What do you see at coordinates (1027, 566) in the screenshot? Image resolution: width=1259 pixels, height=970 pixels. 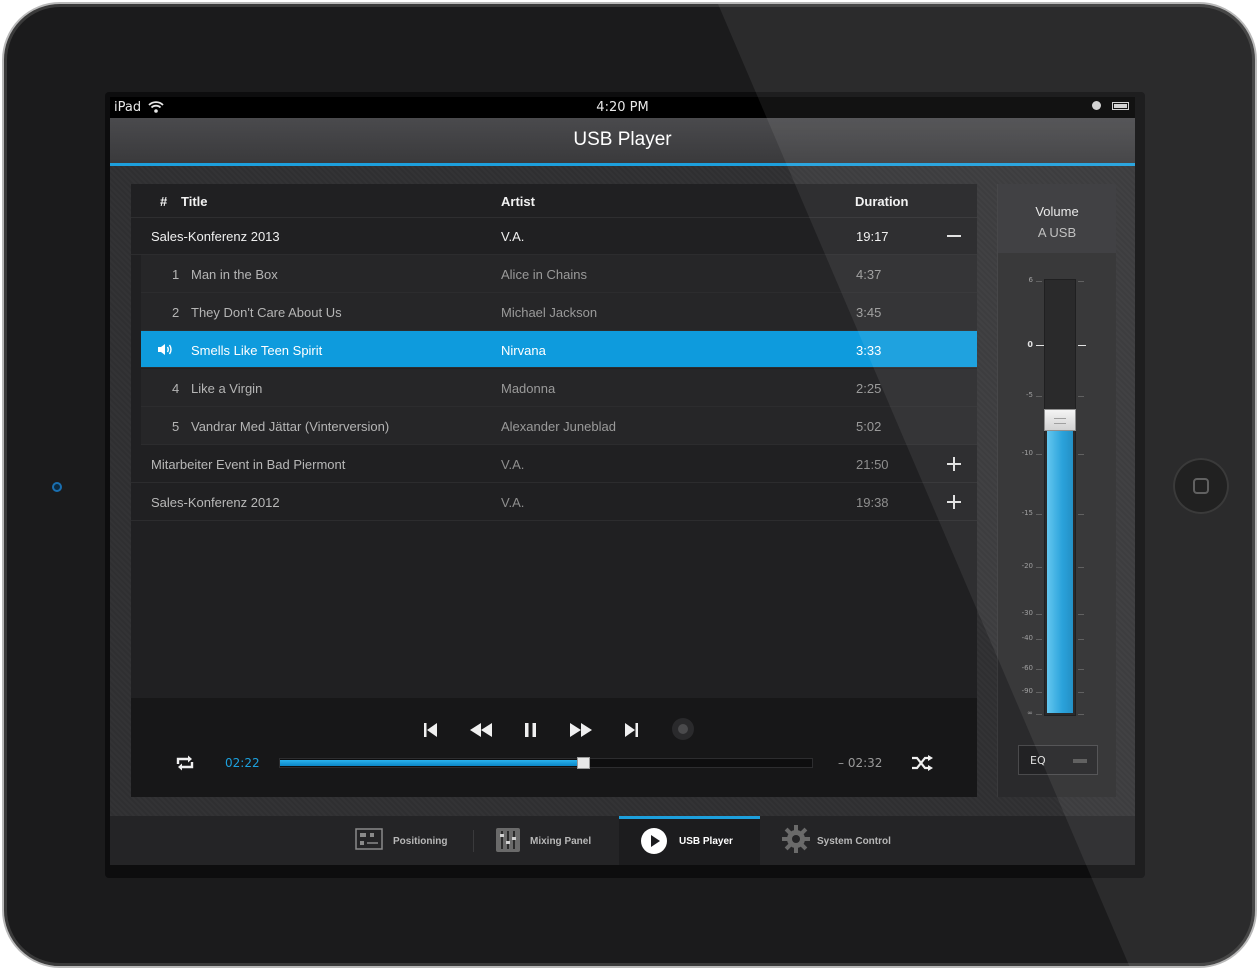 I see `volume-scale-label: -20` at bounding box center [1027, 566].